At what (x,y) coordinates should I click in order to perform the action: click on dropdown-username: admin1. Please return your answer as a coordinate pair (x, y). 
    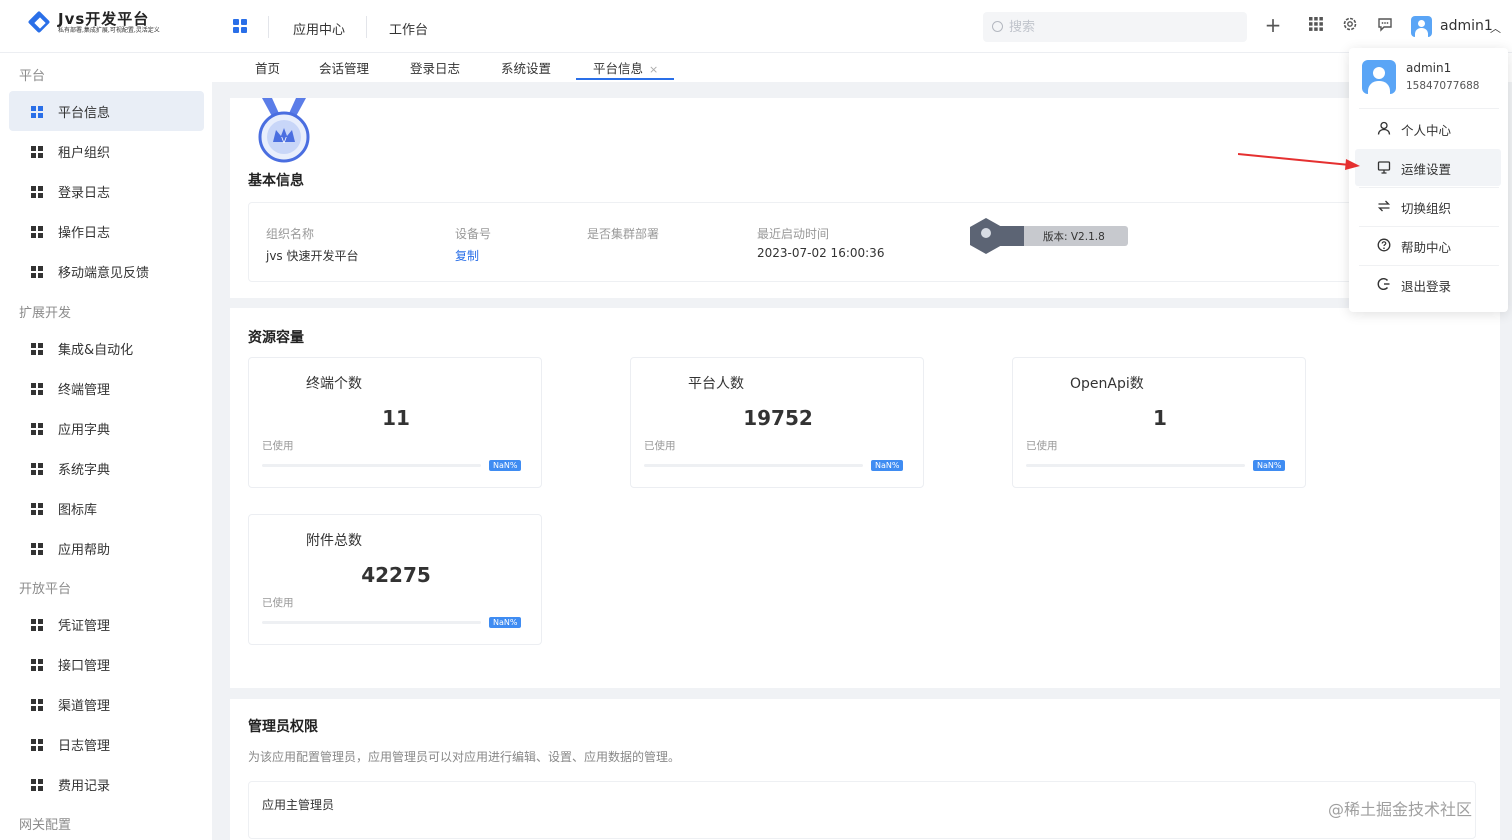
    Looking at the image, I should click on (1429, 68).